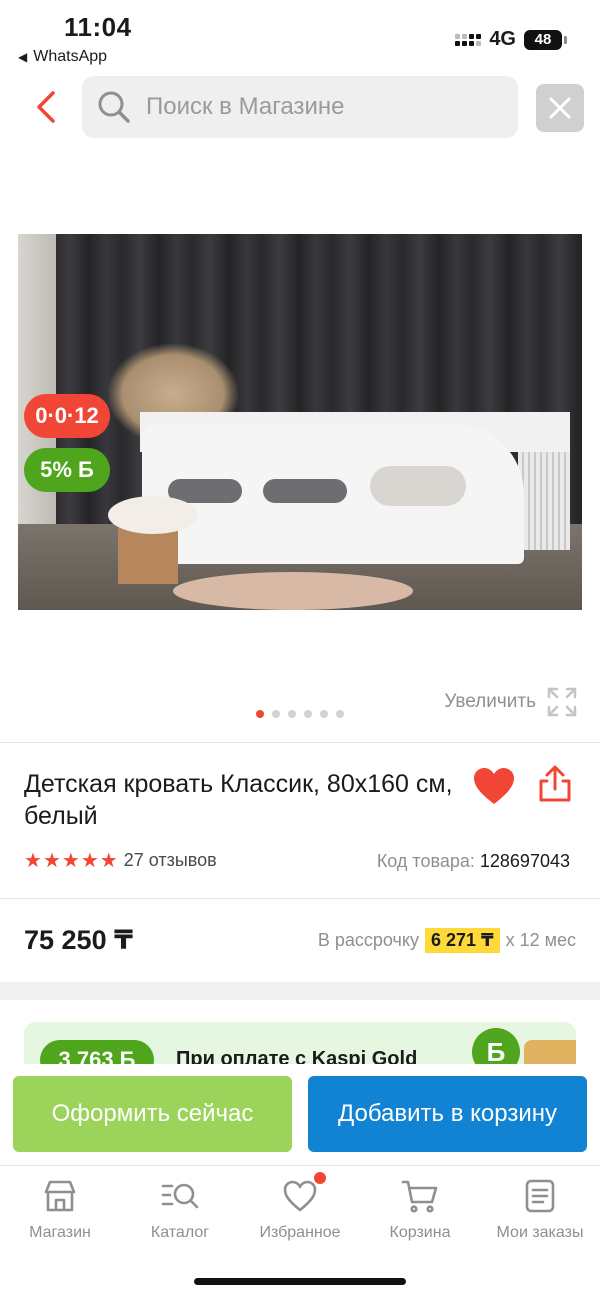  What do you see at coordinates (152, 1114) in the screenshot?
I see `buy-now-button: Оформить сейчас` at bounding box center [152, 1114].